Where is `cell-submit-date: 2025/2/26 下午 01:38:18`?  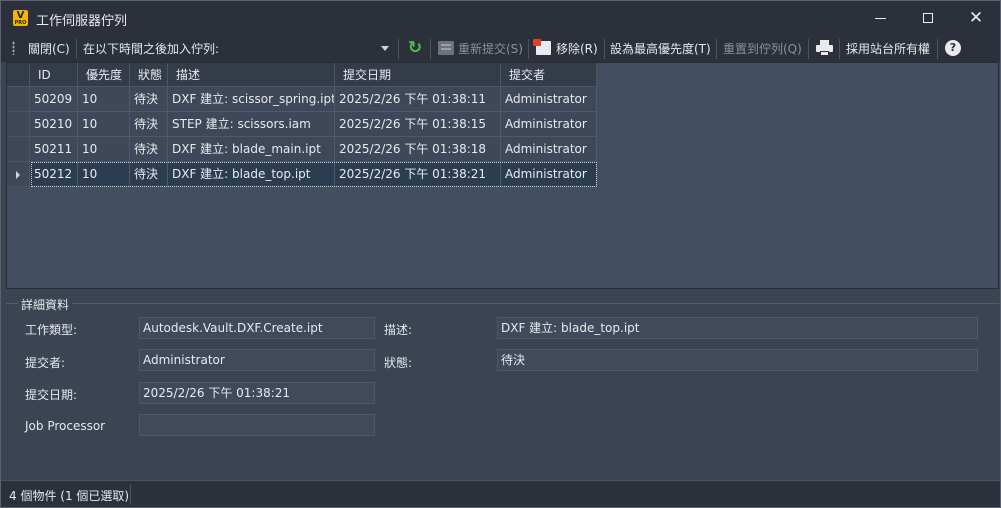
cell-submit-date: 2025/2/26 下午 01:38:18 is located at coordinates (418, 149).